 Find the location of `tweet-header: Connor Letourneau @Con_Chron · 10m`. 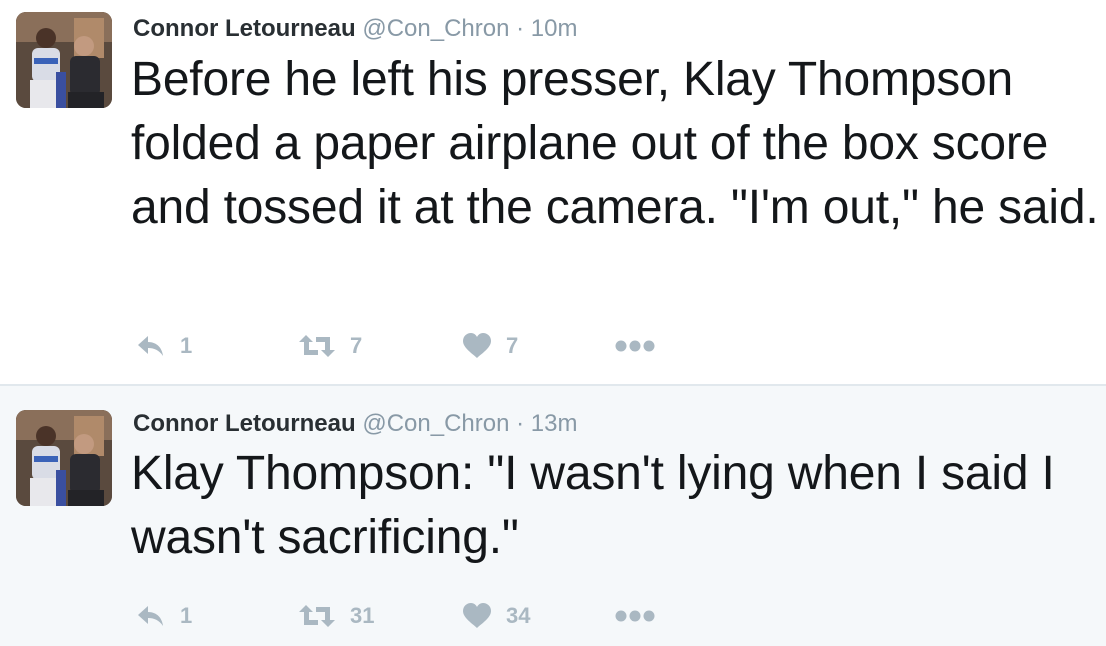

tweet-header: Connor Letourneau @Con_Chron · 10m is located at coordinates (355, 29).